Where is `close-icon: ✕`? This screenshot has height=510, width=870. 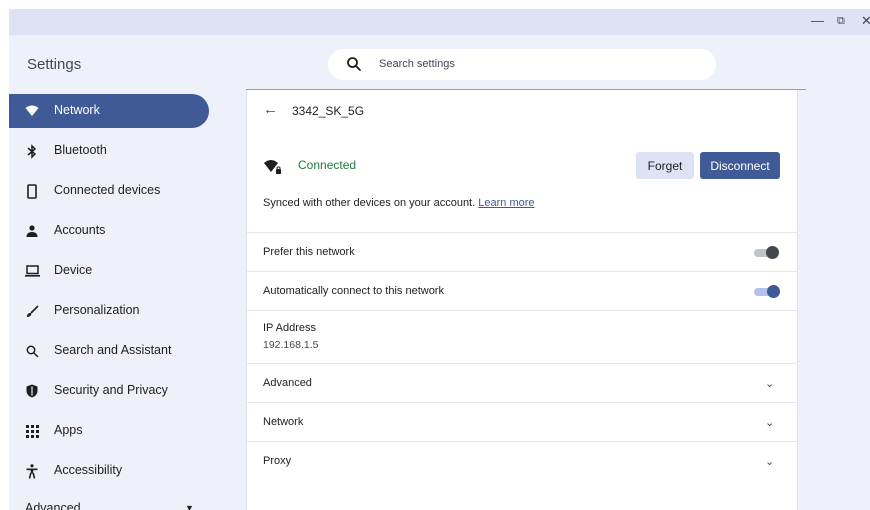
close-icon: ✕ is located at coordinates (865, 21).